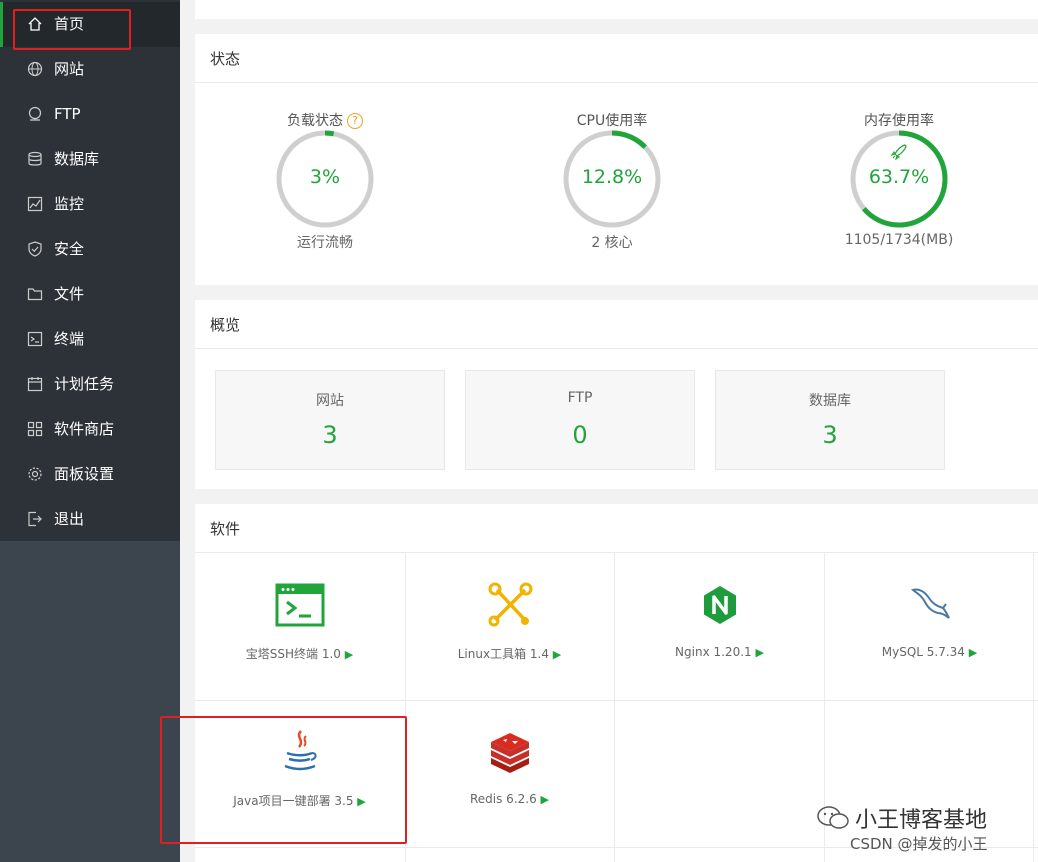 The width and height of the screenshot is (1038, 862). What do you see at coordinates (713, 652) in the screenshot?
I see `software-name-text: Nginx 1.20.1` at bounding box center [713, 652].